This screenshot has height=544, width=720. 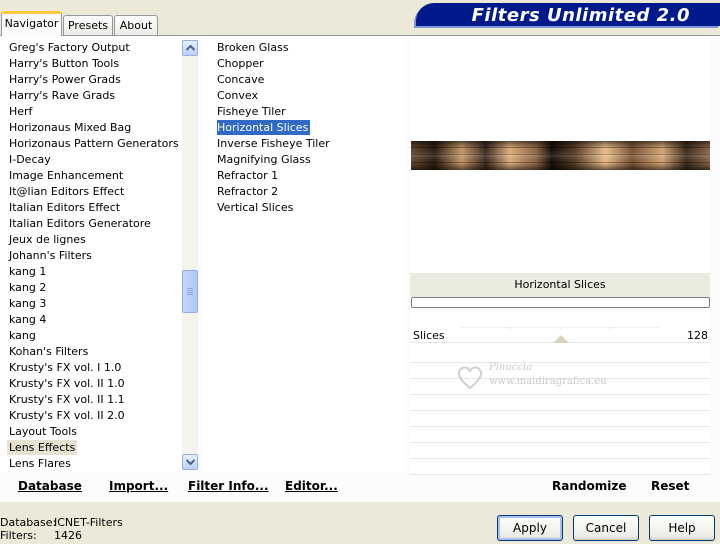 I want to click on category-item: Kohan's Filters, so click(x=49, y=351).